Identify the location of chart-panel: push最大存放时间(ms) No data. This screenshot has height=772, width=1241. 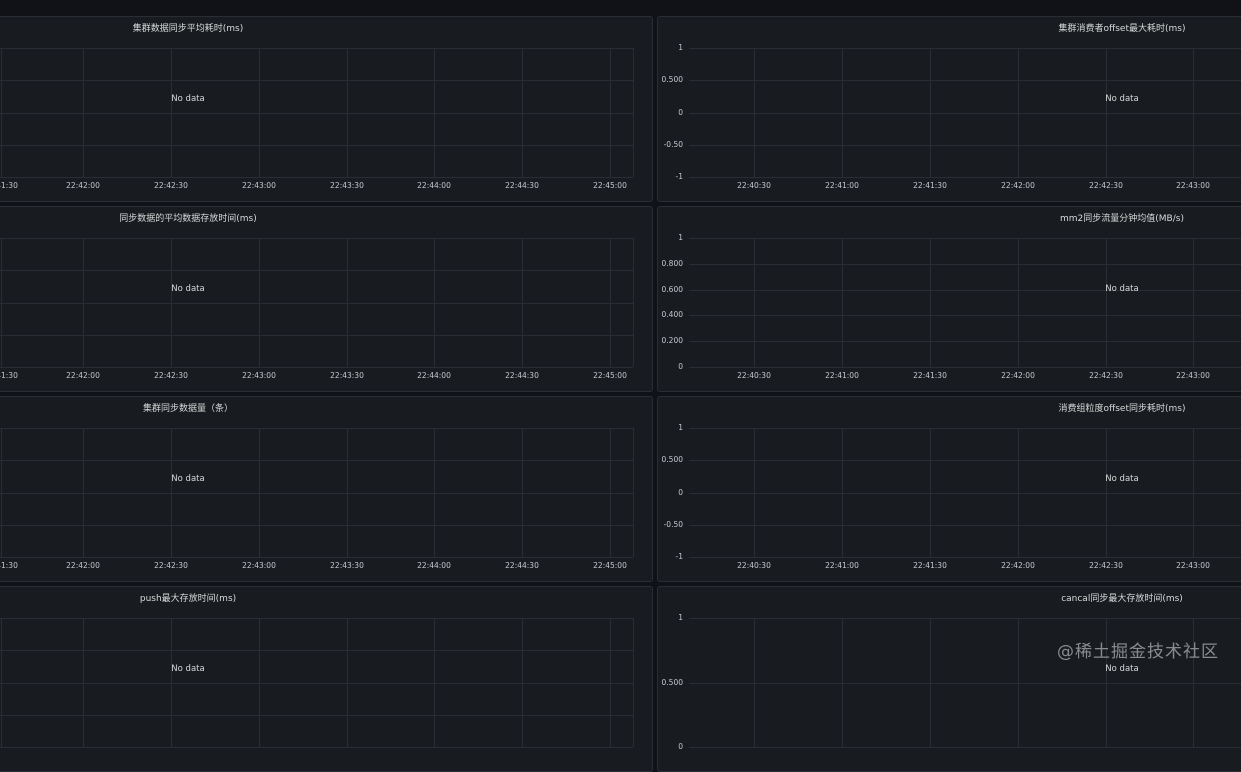
(326, 679).